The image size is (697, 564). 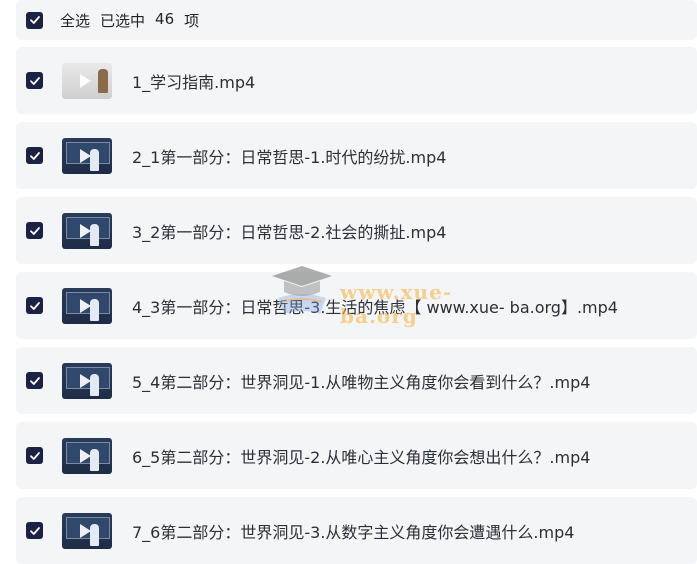 I want to click on file-row: 5_4第二部分：世界洞见-1.从唯物主义角度你会看到什么？.mp4, so click(x=356, y=380).